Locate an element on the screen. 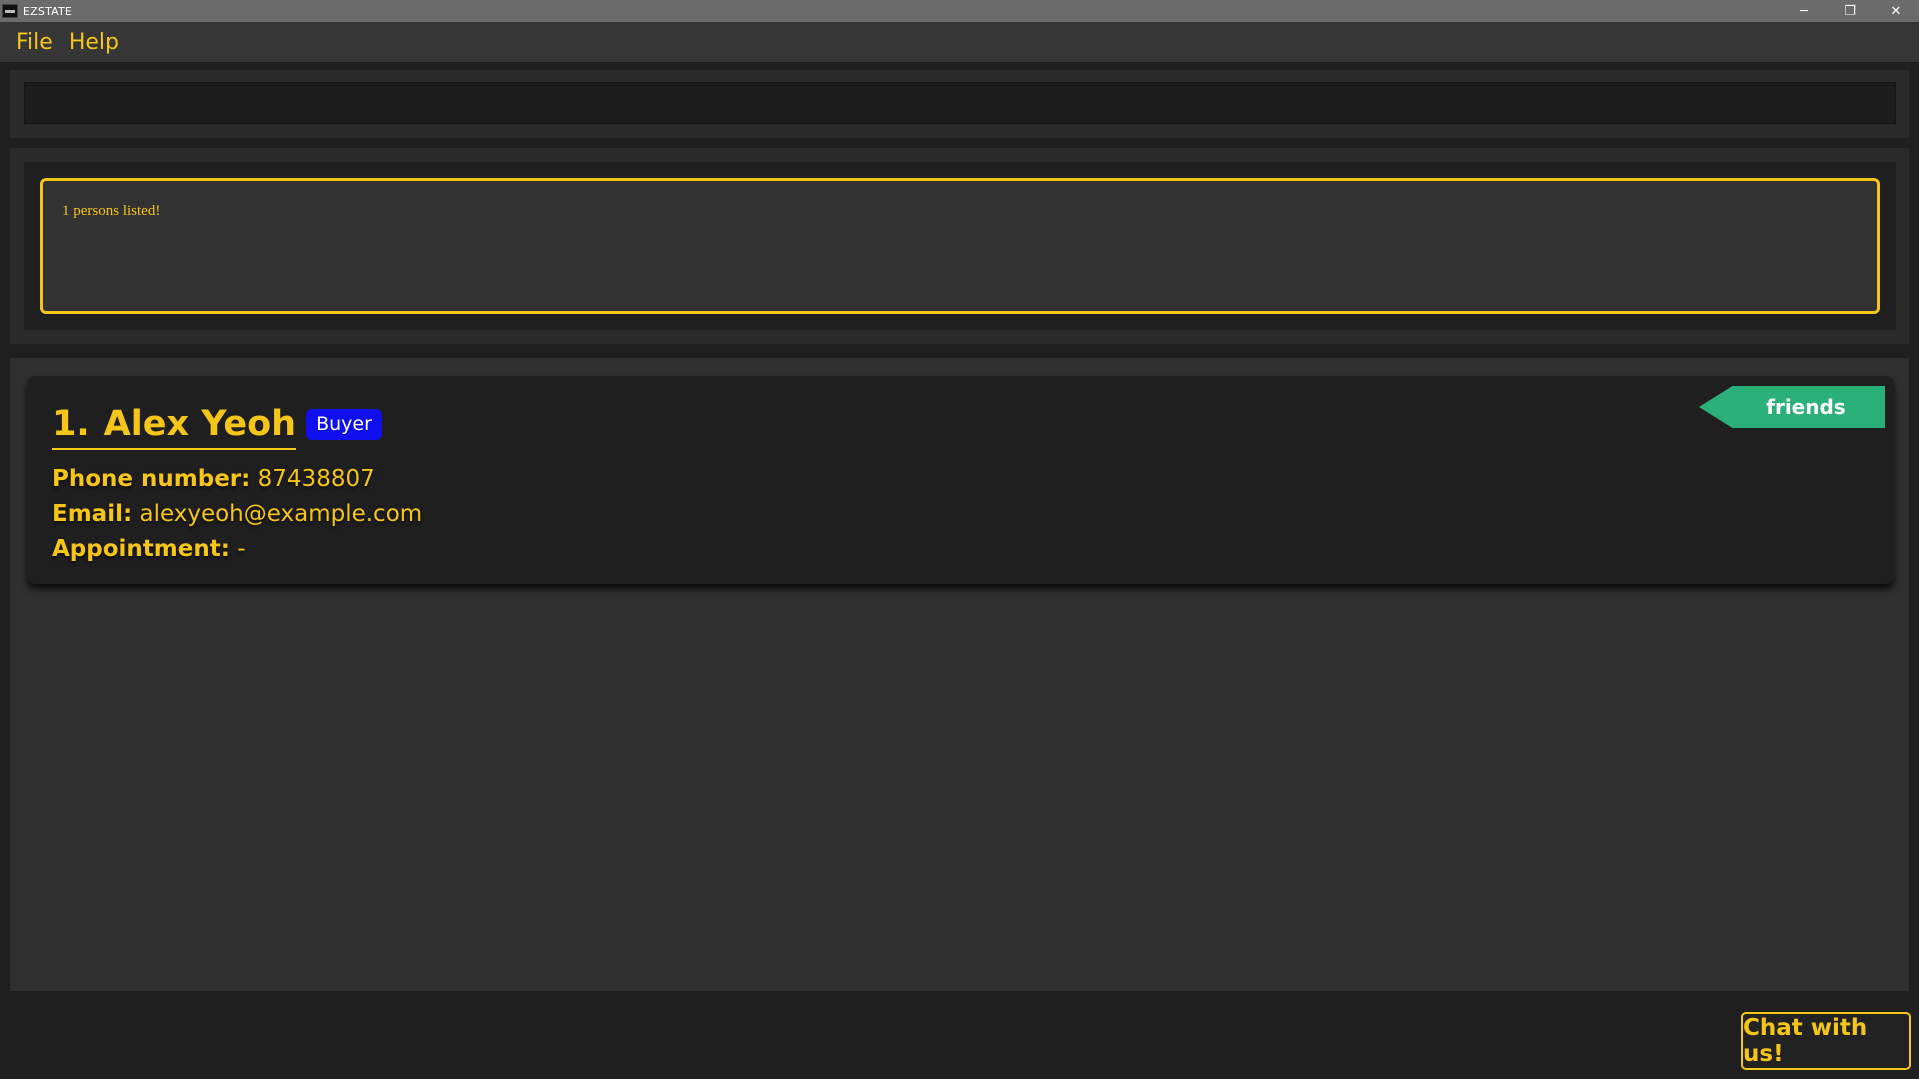  result-message: 1 persons listed! is located at coordinates (111, 211).